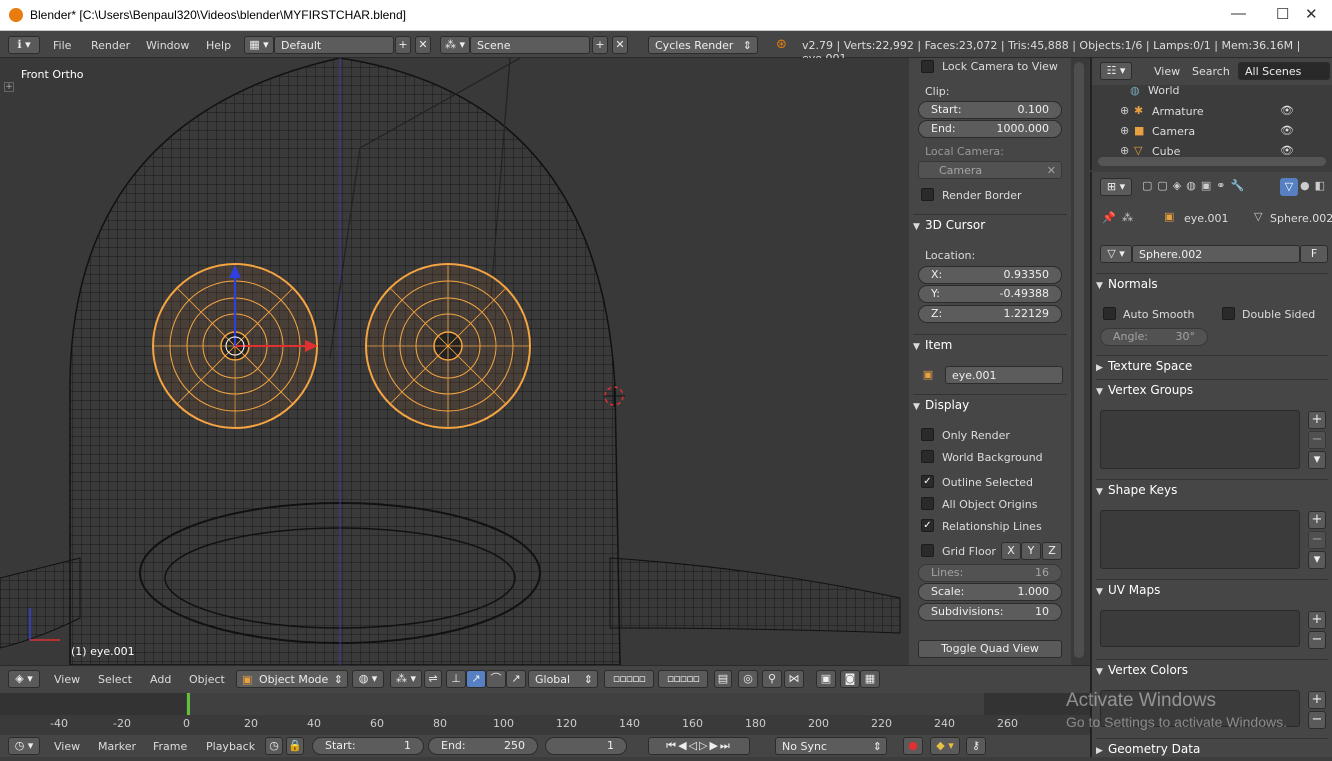  I want to click on editor-type-info-button: ℹ ▾, so click(24, 45).